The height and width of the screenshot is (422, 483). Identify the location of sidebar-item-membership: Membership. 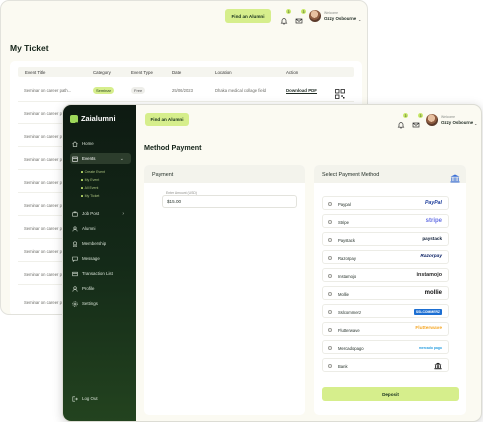
(100, 243).